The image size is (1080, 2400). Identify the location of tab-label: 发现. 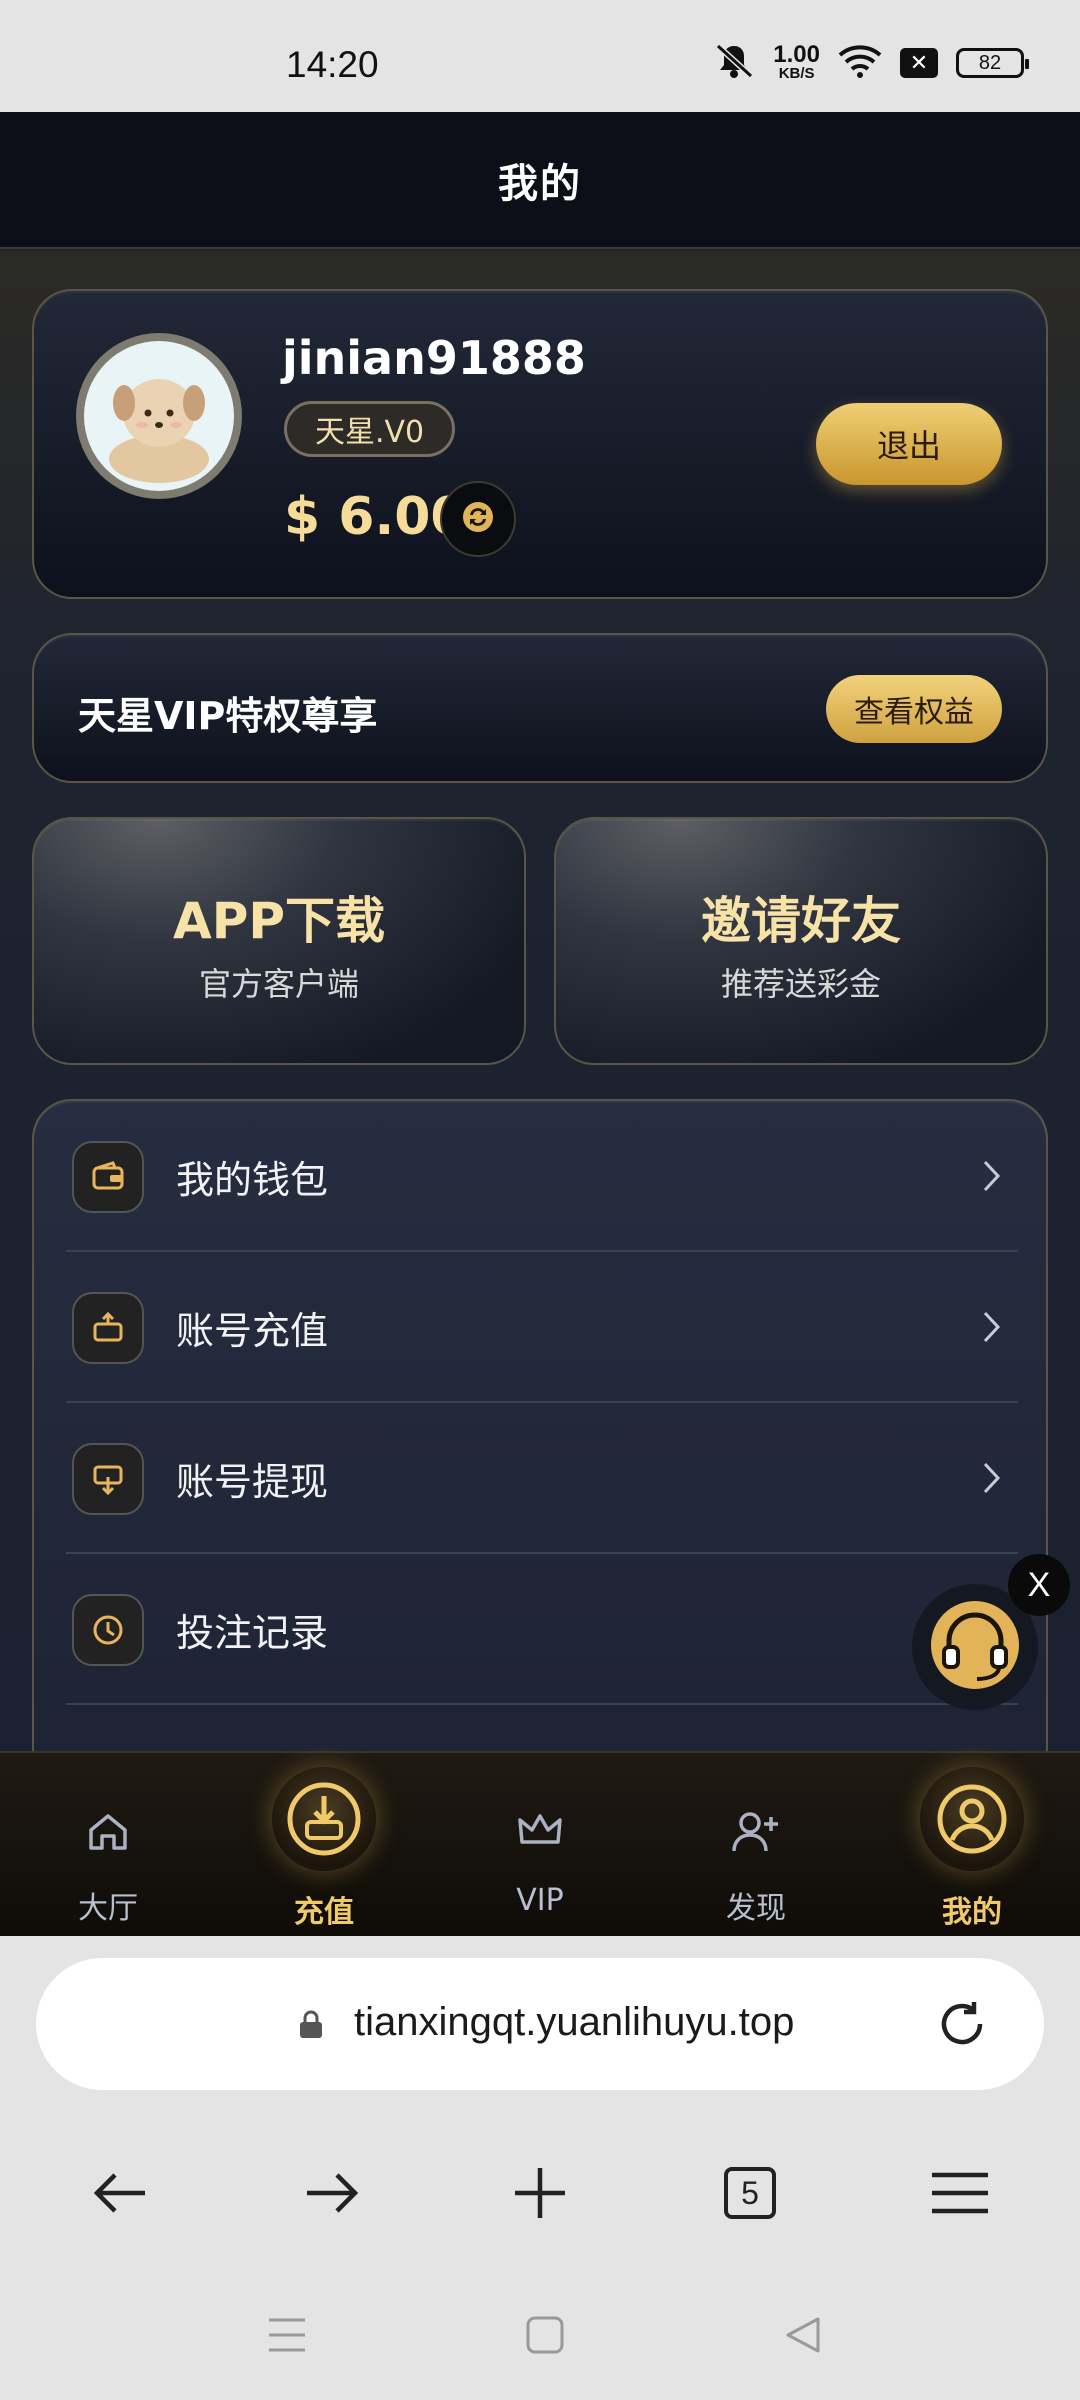
(756, 1908).